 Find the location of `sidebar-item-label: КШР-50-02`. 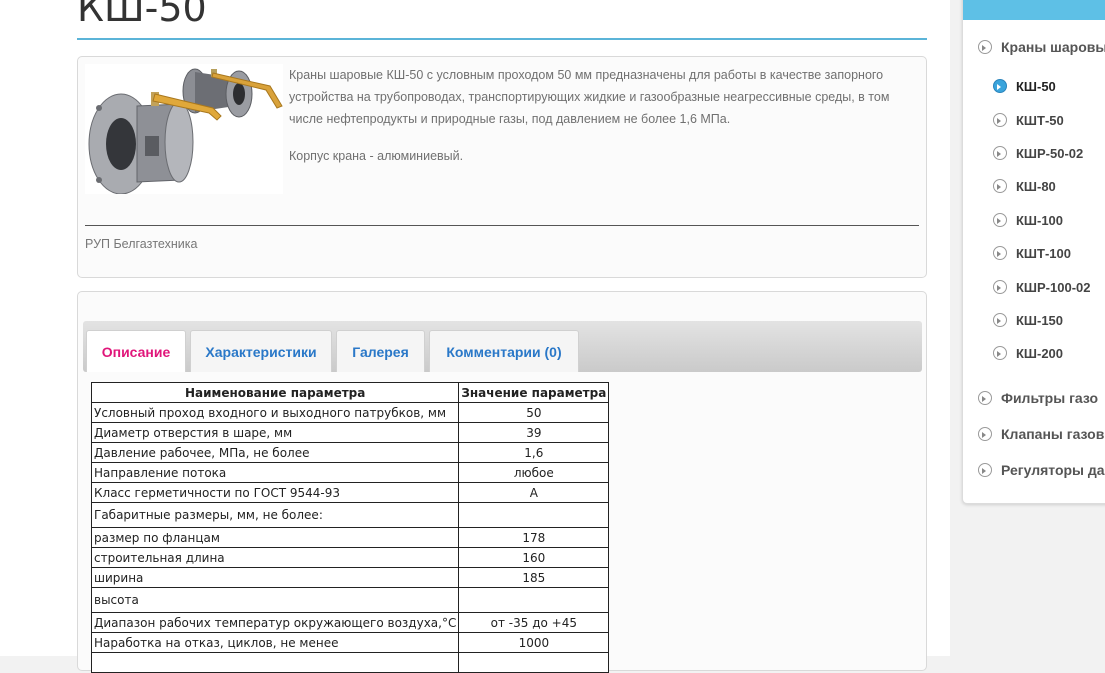

sidebar-item-label: КШР-50-02 is located at coordinates (1050, 153).